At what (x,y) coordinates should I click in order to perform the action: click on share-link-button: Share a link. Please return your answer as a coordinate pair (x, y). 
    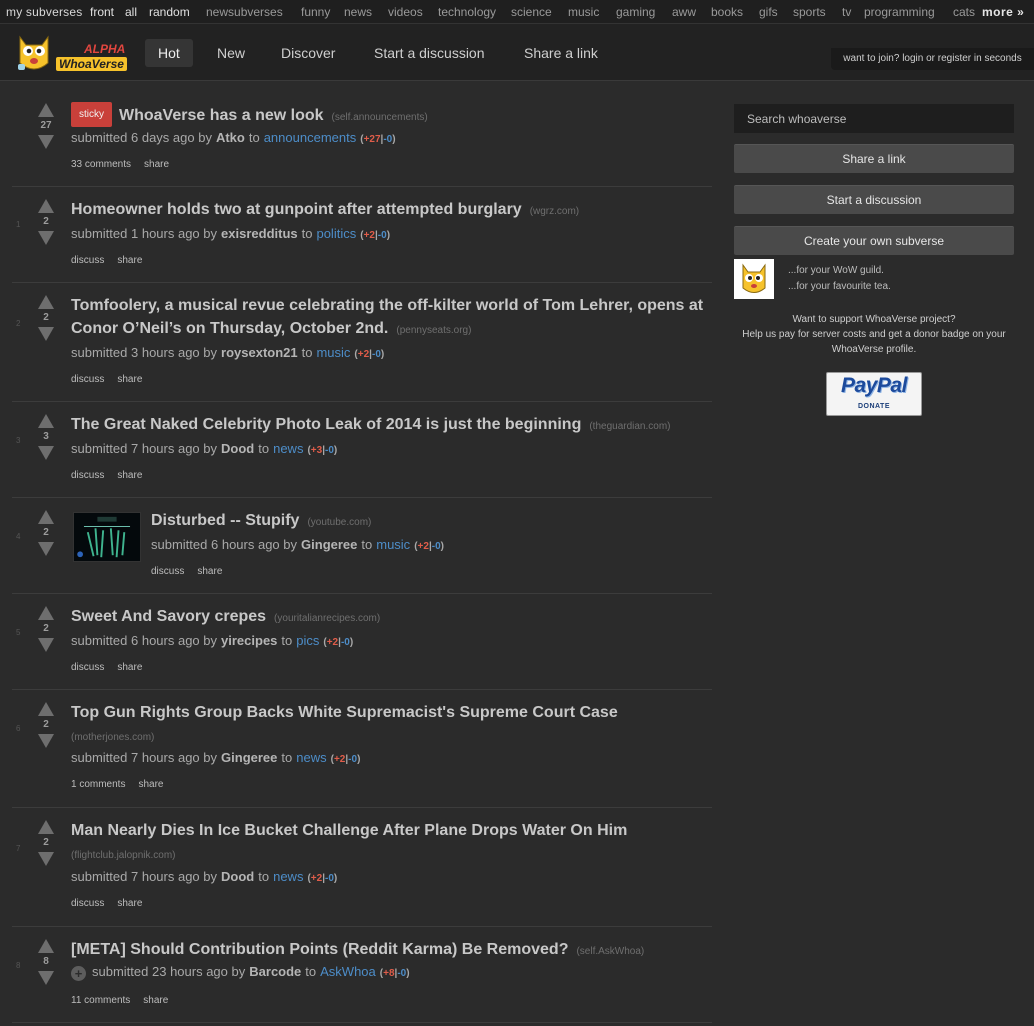
    Looking at the image, I should click on (874, 158).